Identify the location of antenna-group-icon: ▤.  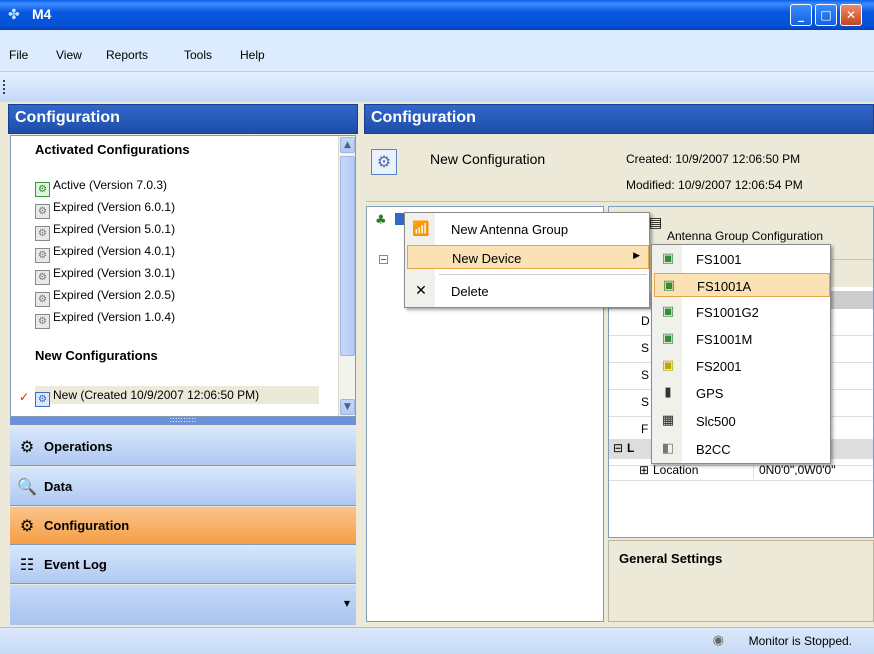
(656, 223).